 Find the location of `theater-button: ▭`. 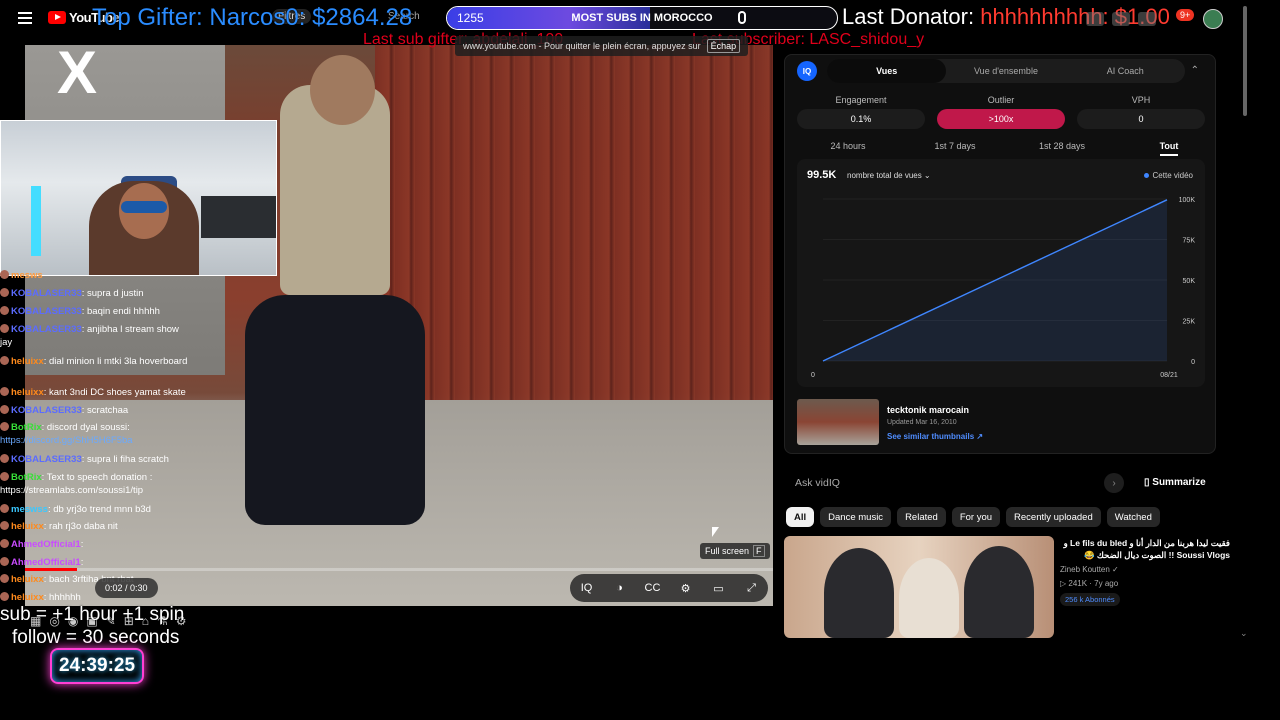

theater-button: ▭ is located at coordinates (719, 588).